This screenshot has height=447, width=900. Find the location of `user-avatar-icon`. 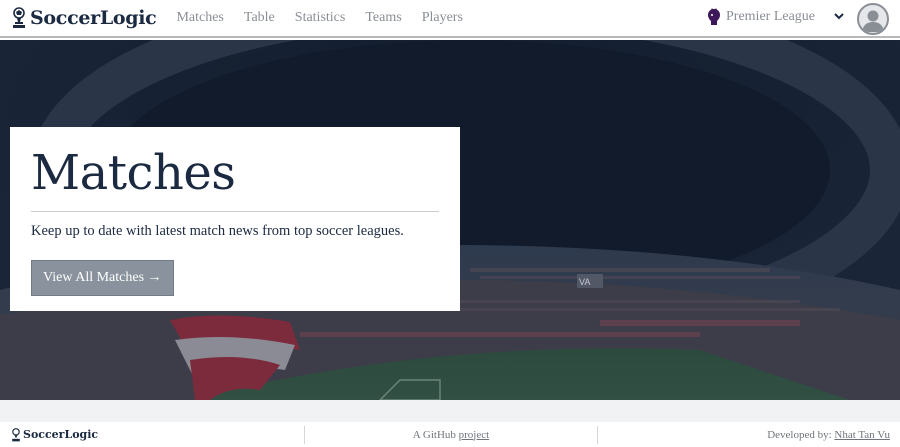

user-avatar-icon is located at coordinates (873, 21).